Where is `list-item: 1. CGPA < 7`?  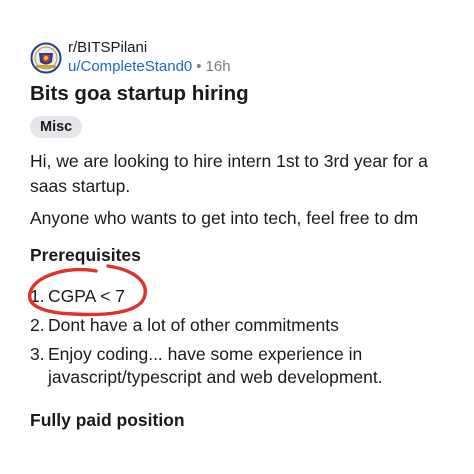
list-item: 1. CGPA < 7 is located at coordinates (130, 296).